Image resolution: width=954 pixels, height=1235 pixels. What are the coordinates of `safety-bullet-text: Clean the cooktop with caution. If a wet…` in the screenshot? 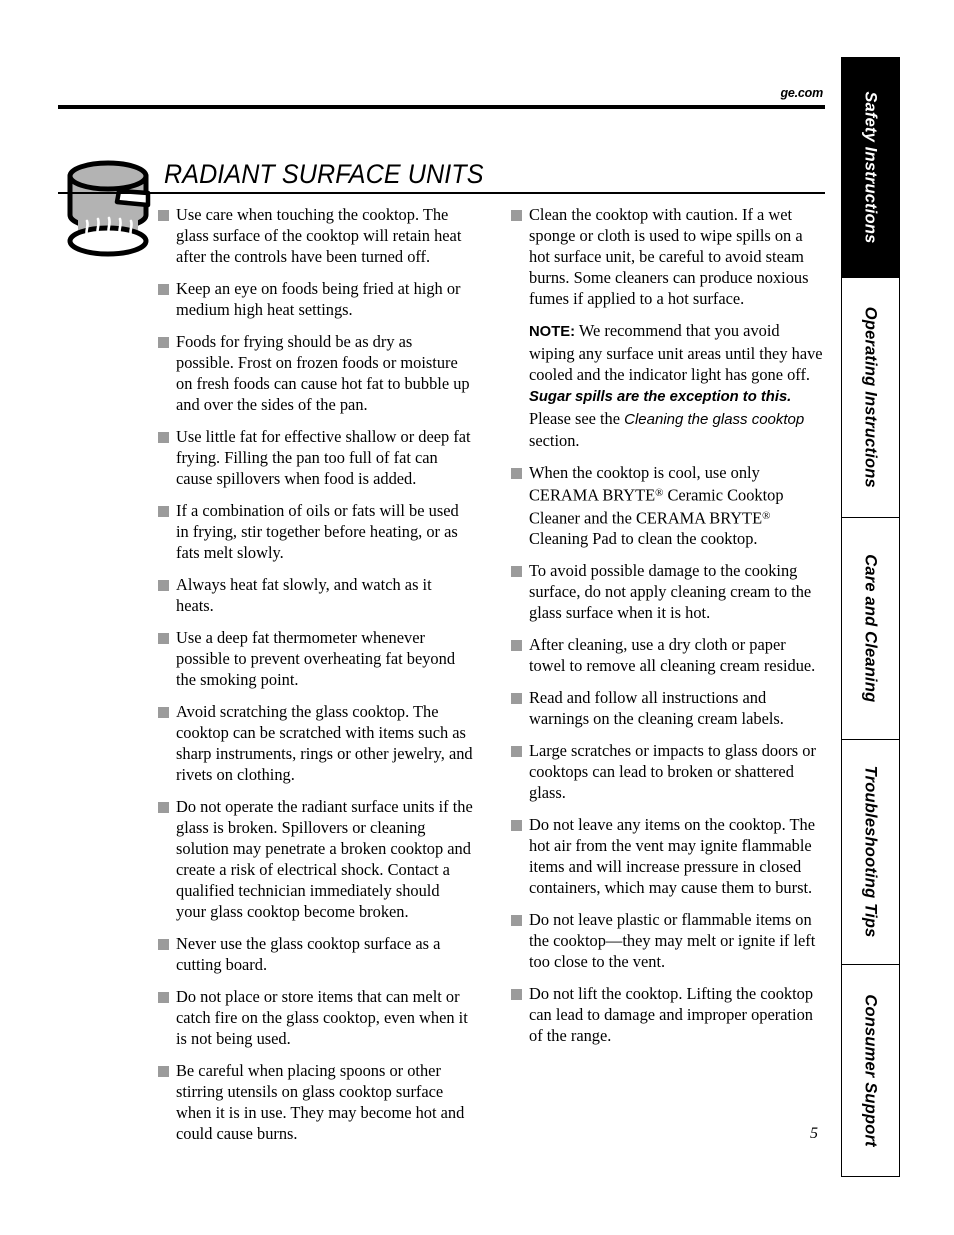 It's located at (669, 256).